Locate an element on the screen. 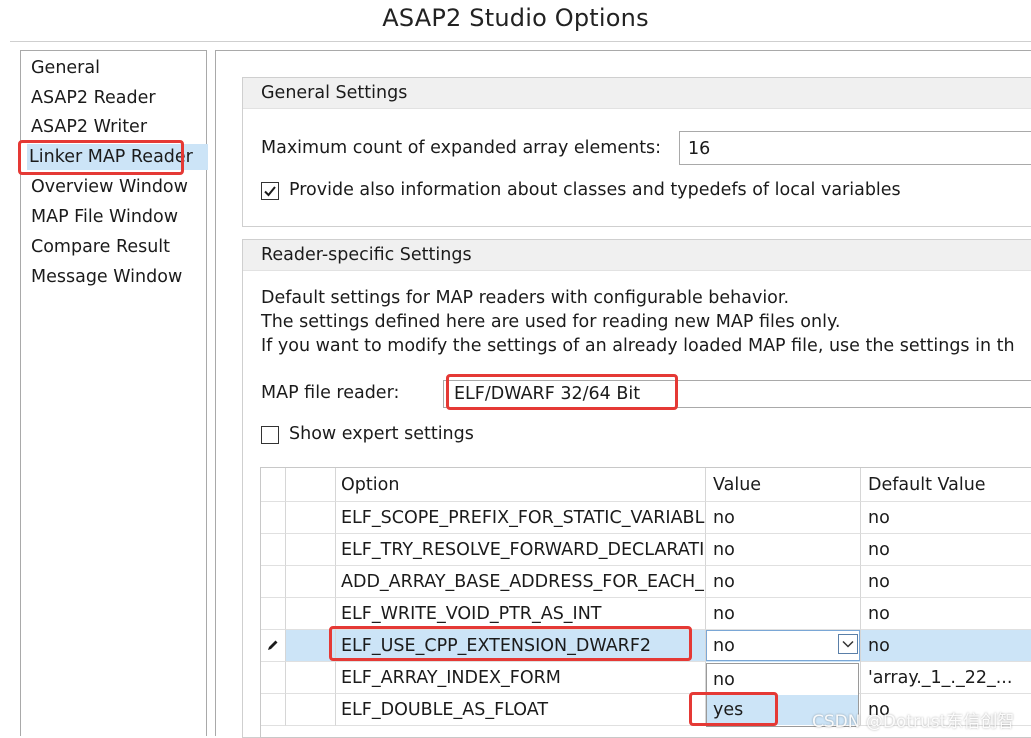  value-combobox: no is located at coordinates (783, 646).